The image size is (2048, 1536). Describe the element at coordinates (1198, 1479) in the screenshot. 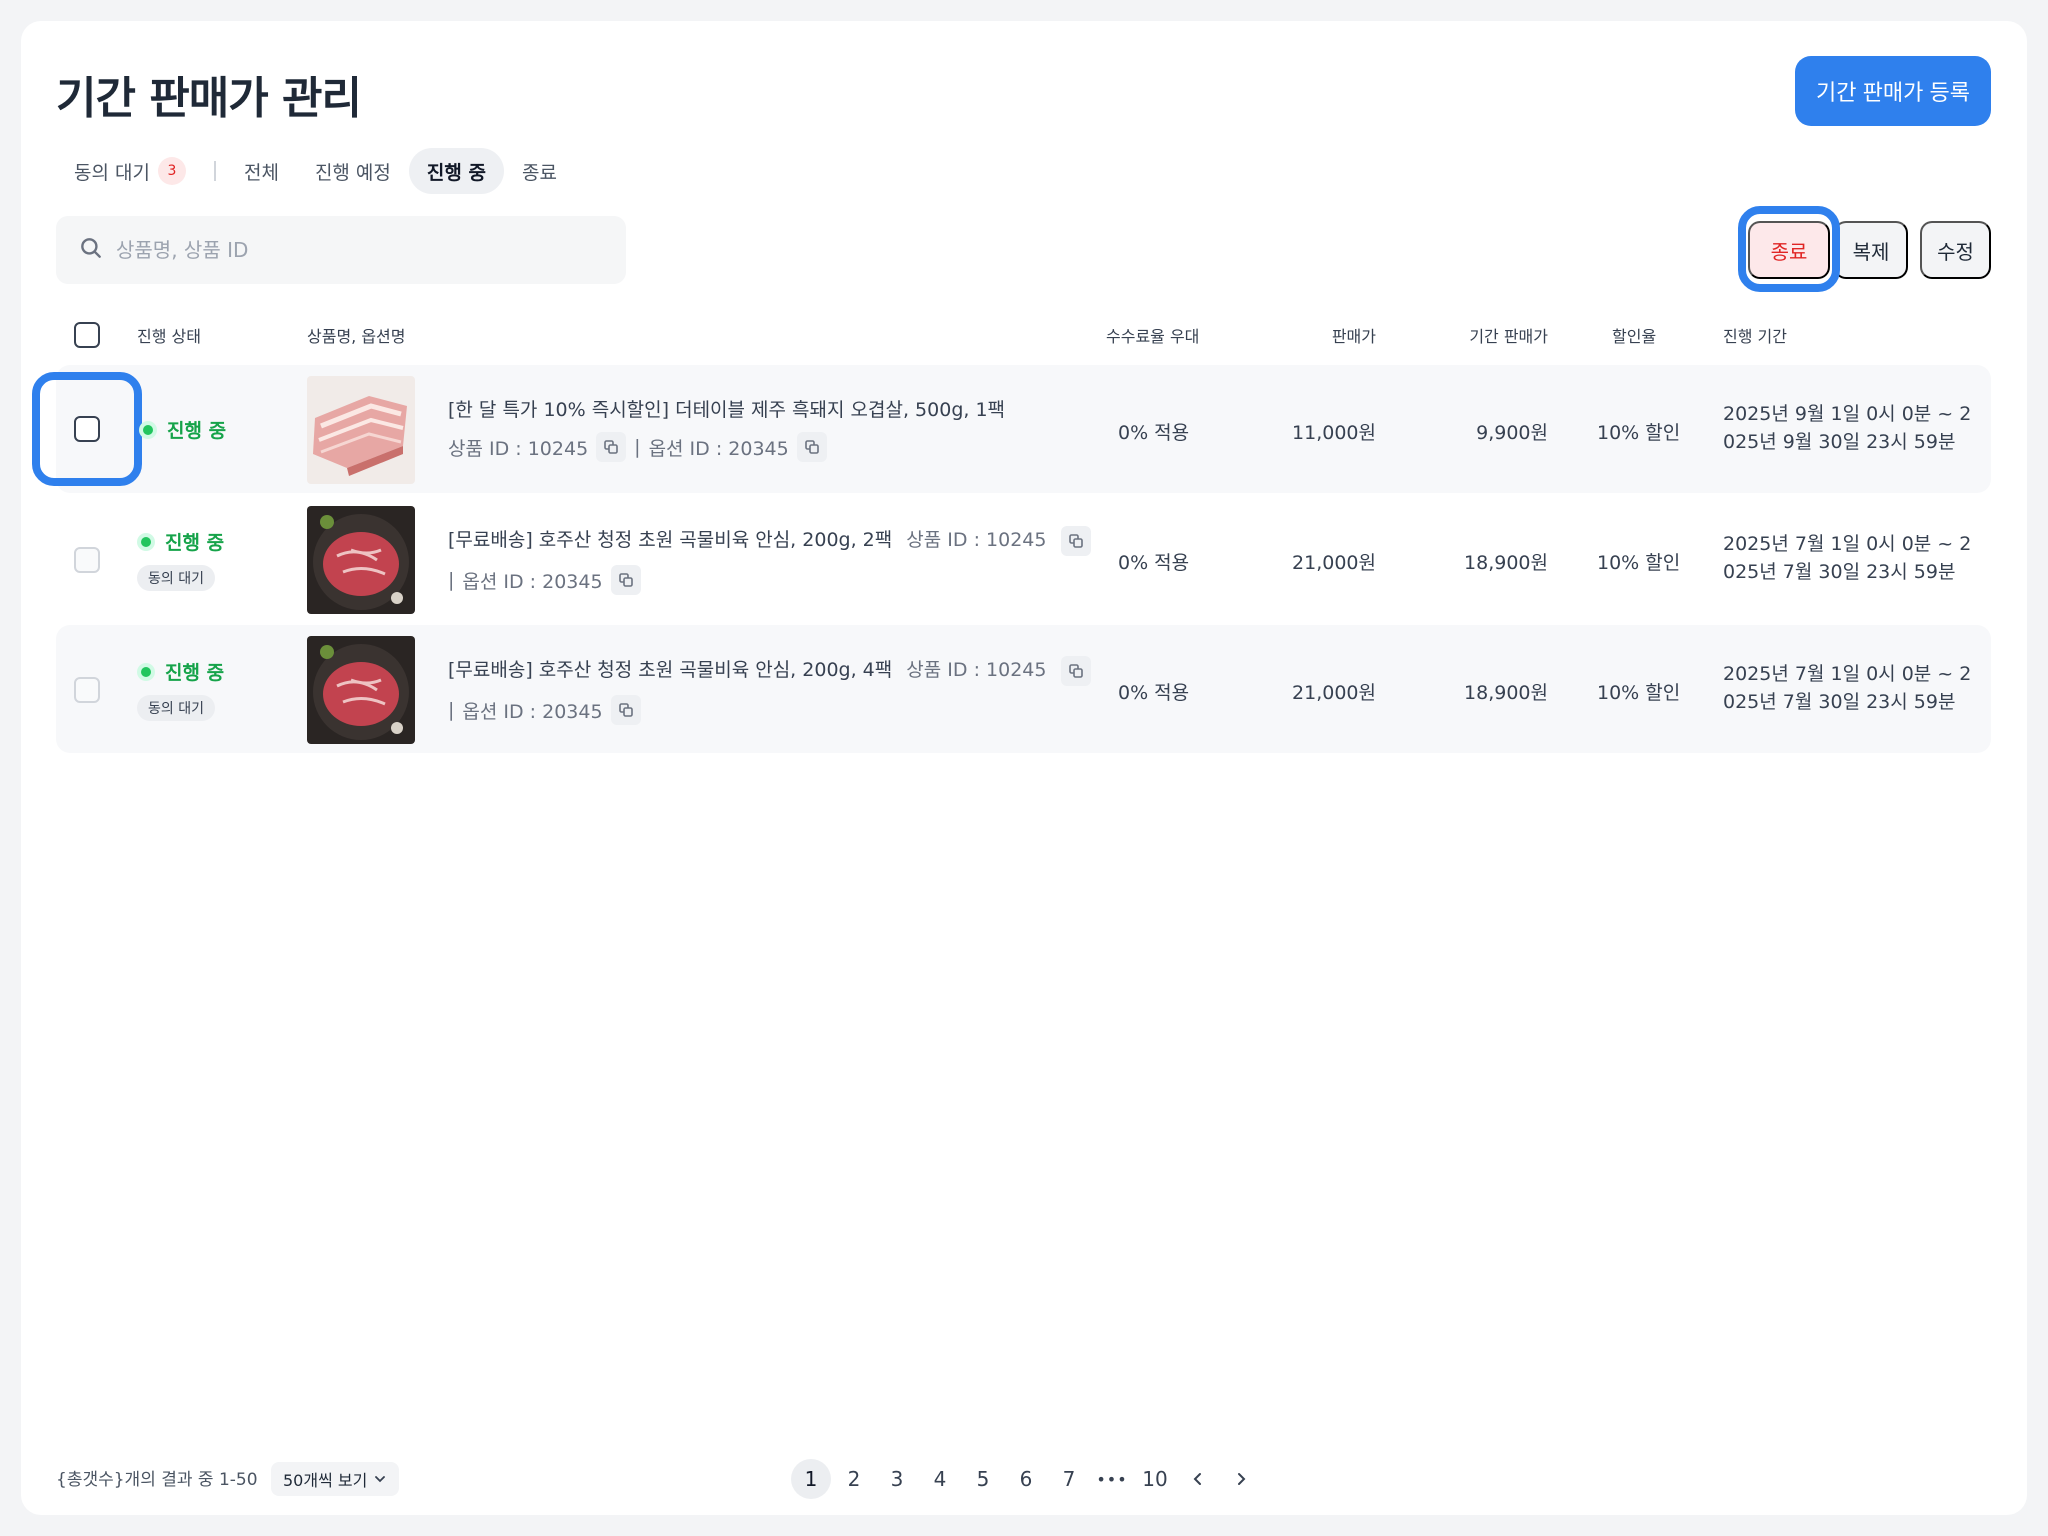

I see `chevron-left-icon` at that location.